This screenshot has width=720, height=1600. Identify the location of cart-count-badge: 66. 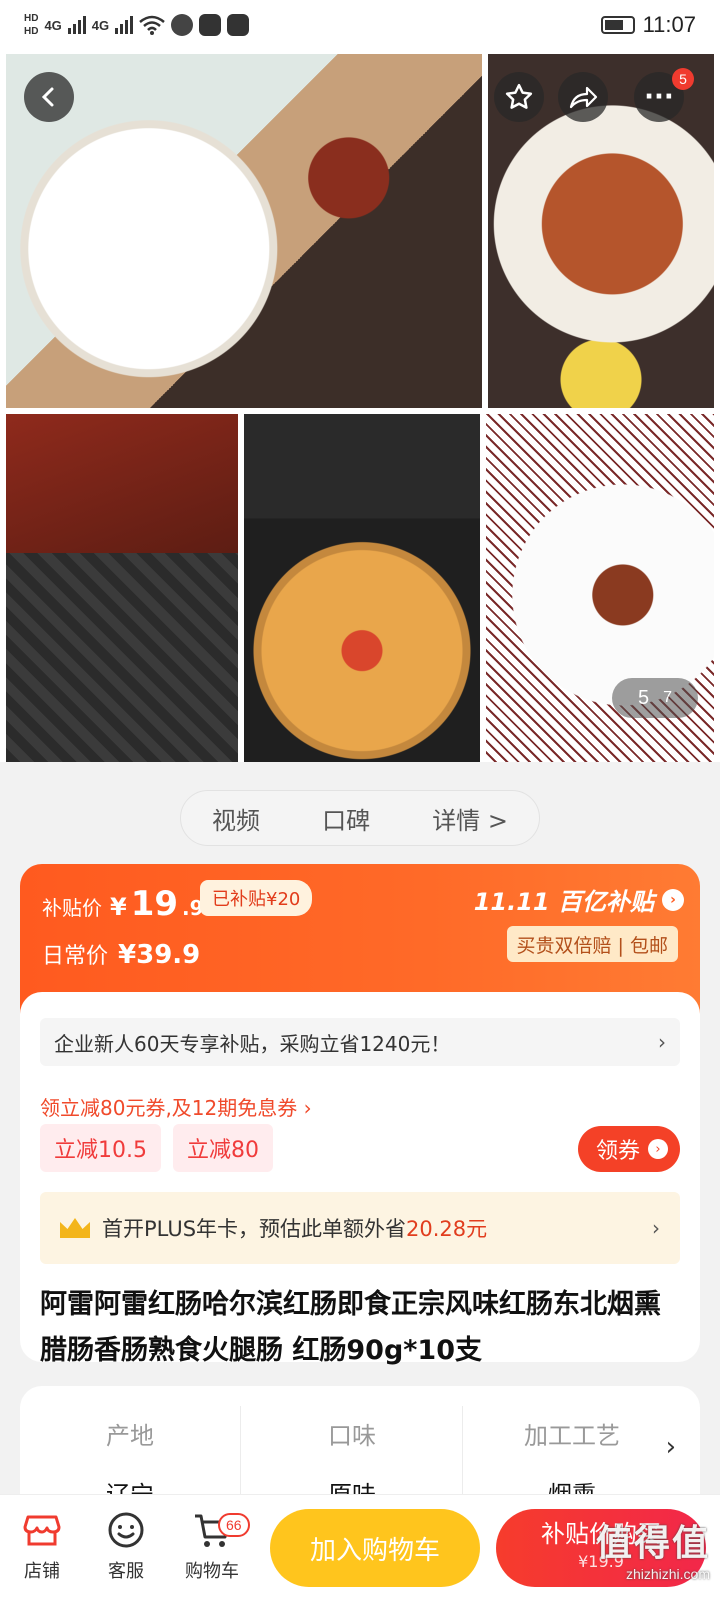
(234, 1525).